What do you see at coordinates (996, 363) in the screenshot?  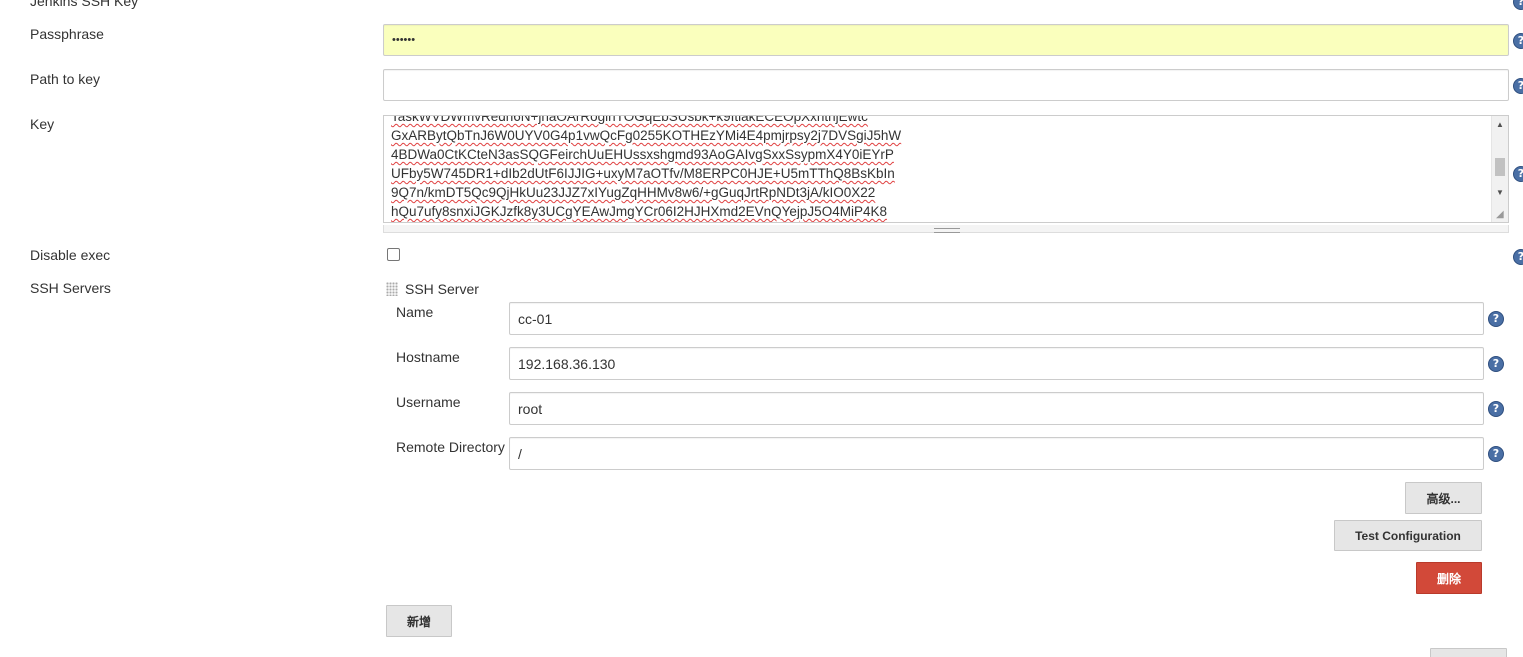 I see `hostname-input: 192.168.36.130` at bounding box center [996, 363].